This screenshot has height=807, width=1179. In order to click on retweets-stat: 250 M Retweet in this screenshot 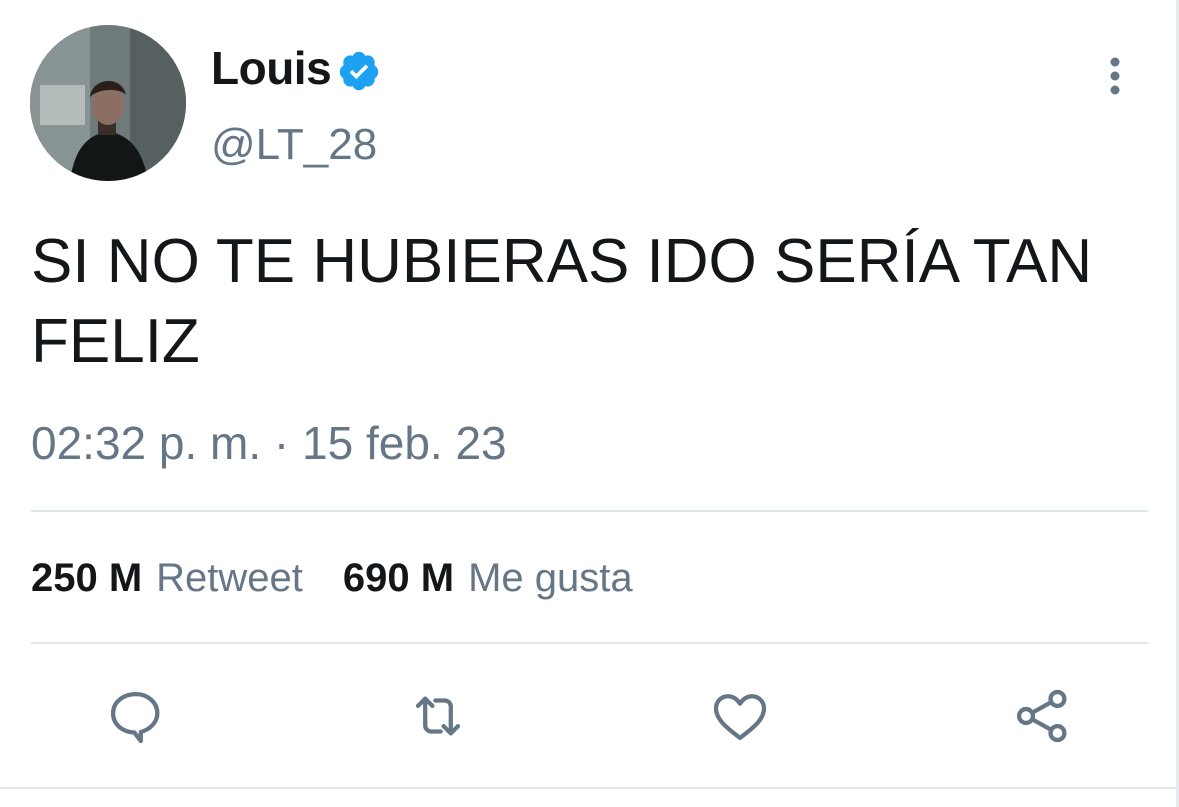, I will do `click(167, 578)`.